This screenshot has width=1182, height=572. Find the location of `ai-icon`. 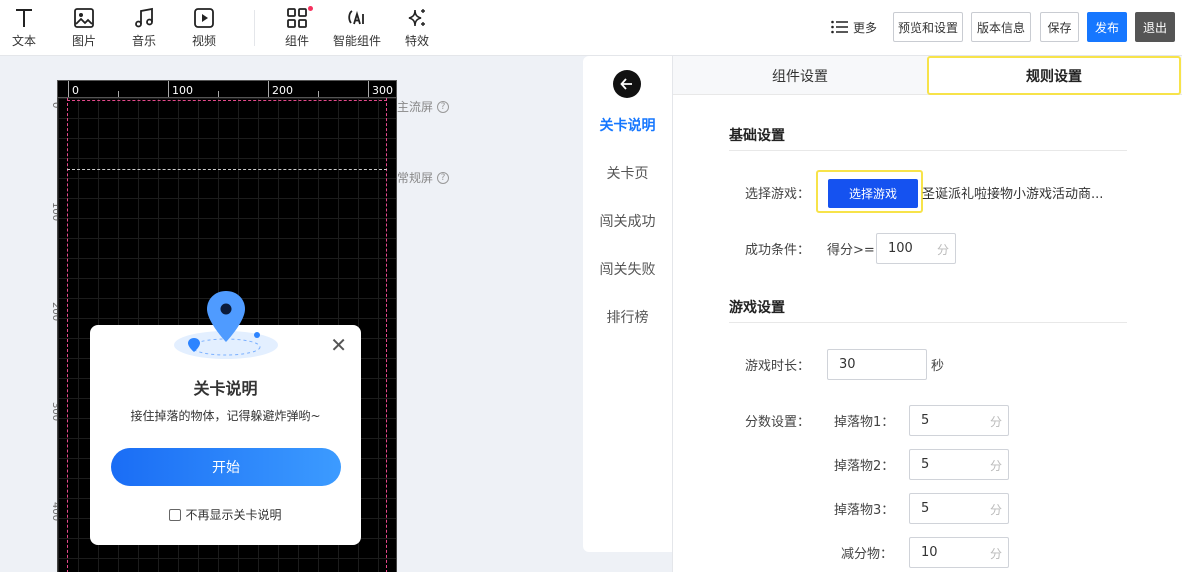

ai-icon is located at coordinates (356, 17).